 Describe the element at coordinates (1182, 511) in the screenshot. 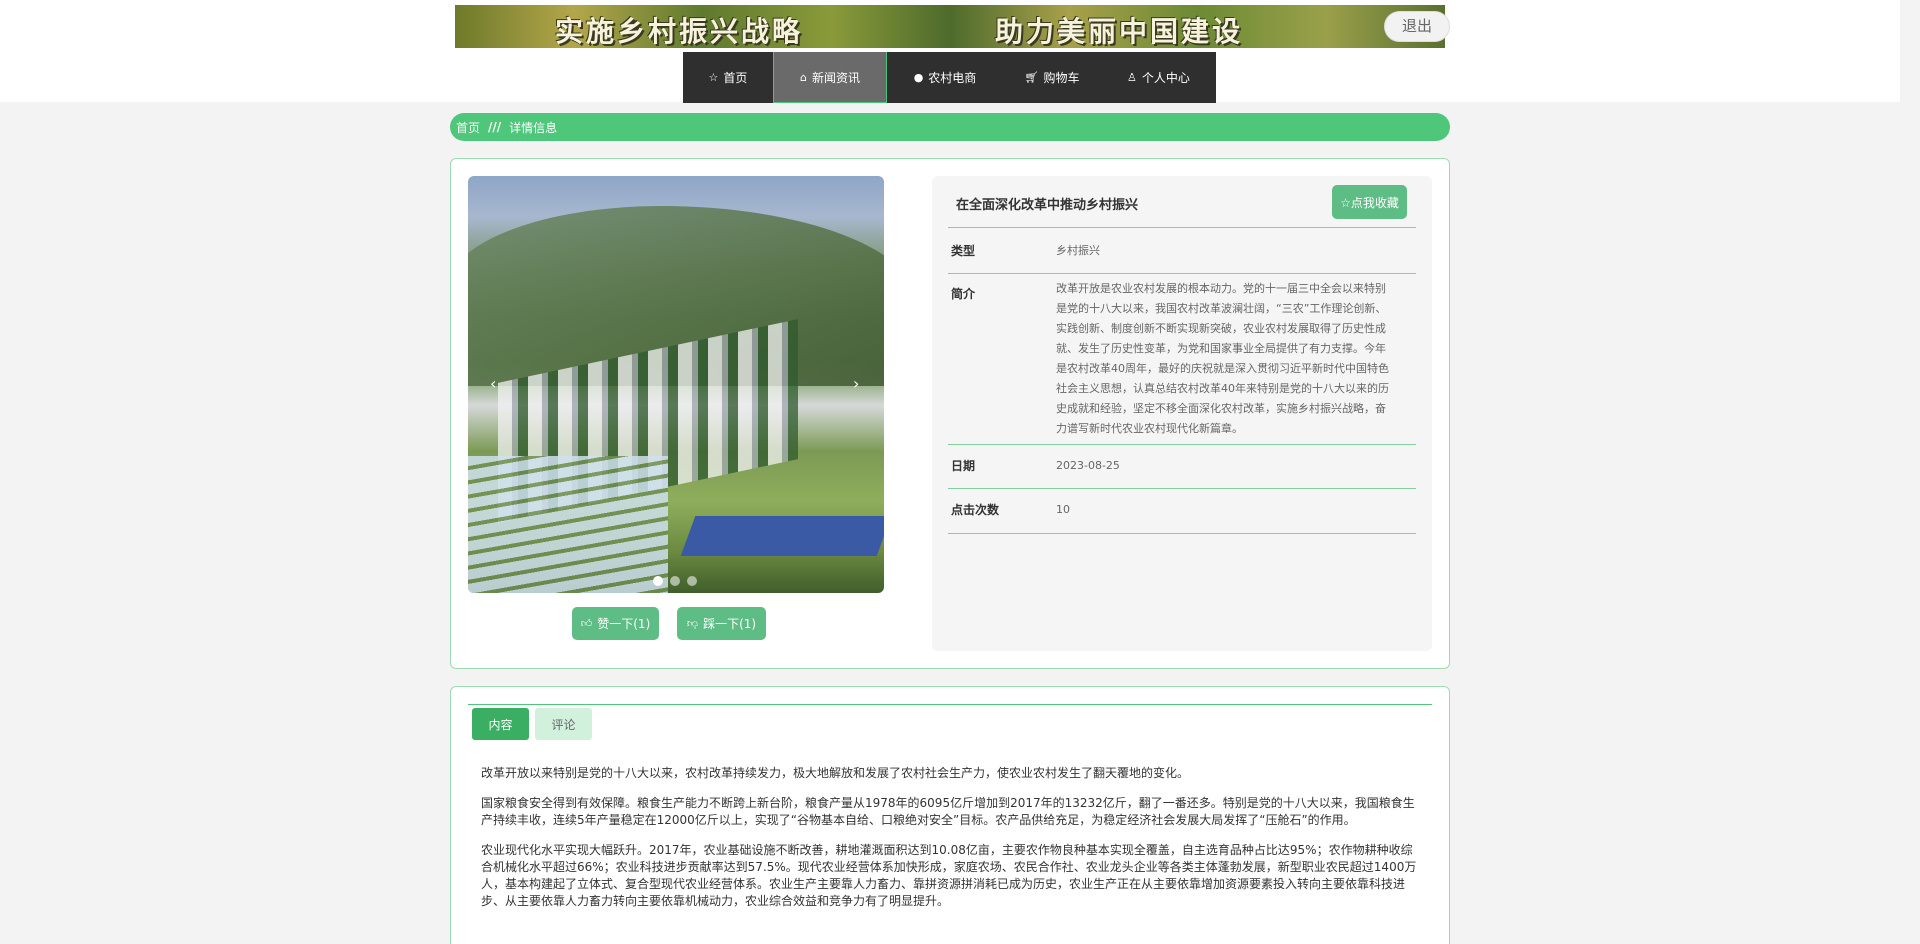

I see `info-row-clicks: 点击次数 10` at that location.